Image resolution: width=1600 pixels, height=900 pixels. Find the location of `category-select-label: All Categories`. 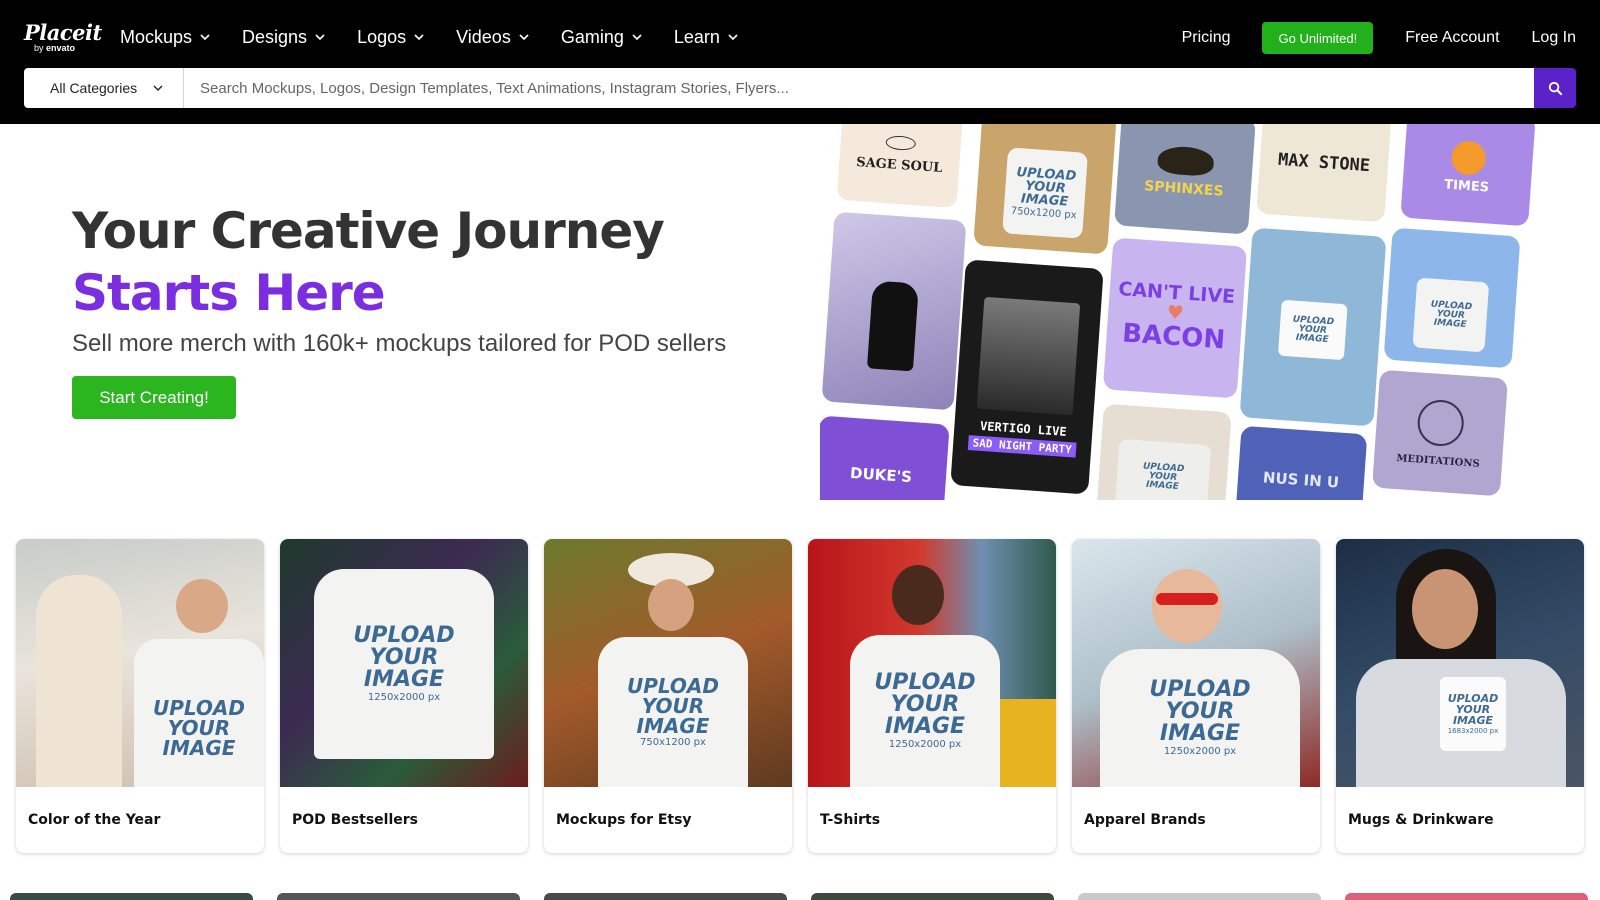

category-select-label: All Categories is located at coordinates (94, 88).